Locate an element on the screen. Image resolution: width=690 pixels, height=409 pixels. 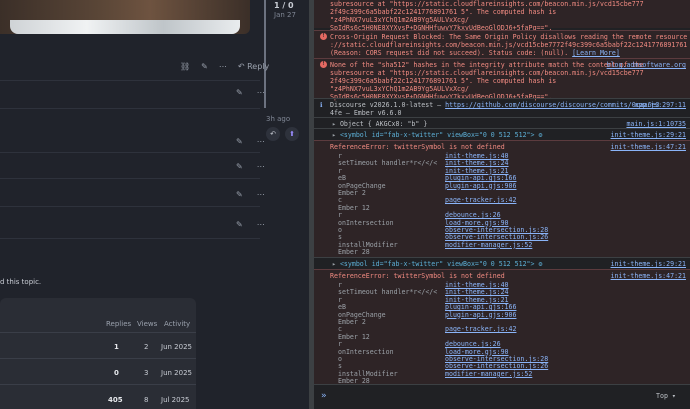
context-selector: Top ▾ is located at coordinates (666, 396).